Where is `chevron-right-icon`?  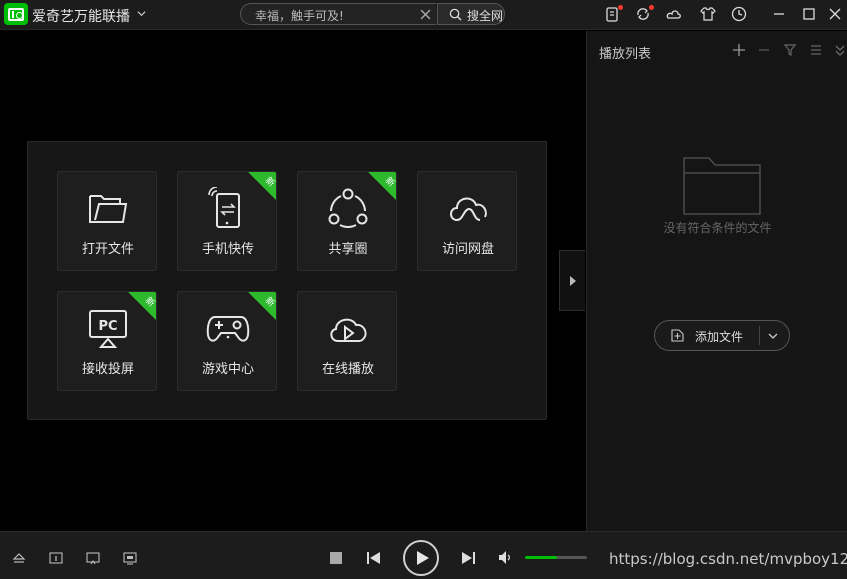
chevron-right-icon is located at coordinates (573, 281).